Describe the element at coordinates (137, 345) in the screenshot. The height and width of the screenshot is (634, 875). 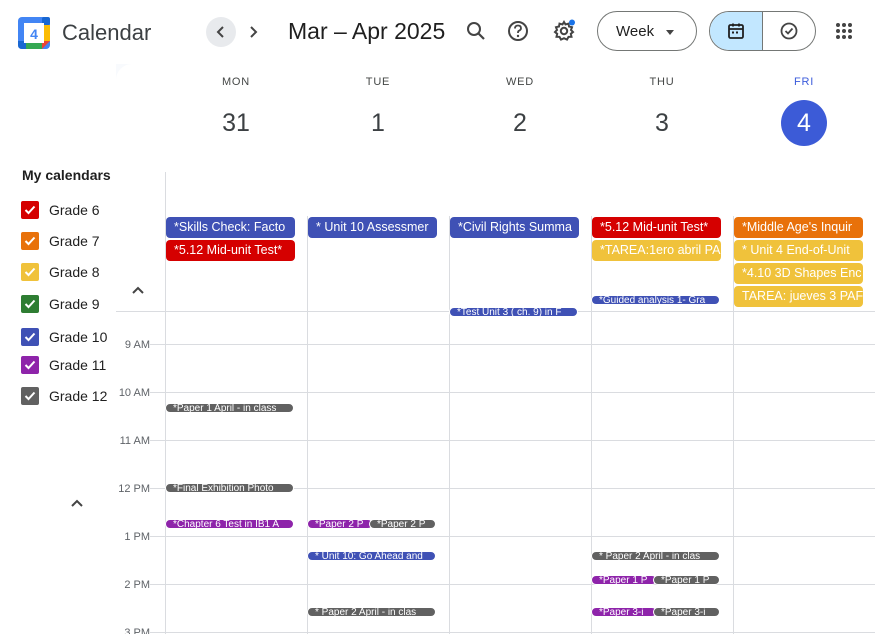
I see `time-label: 9 AM` at that location.